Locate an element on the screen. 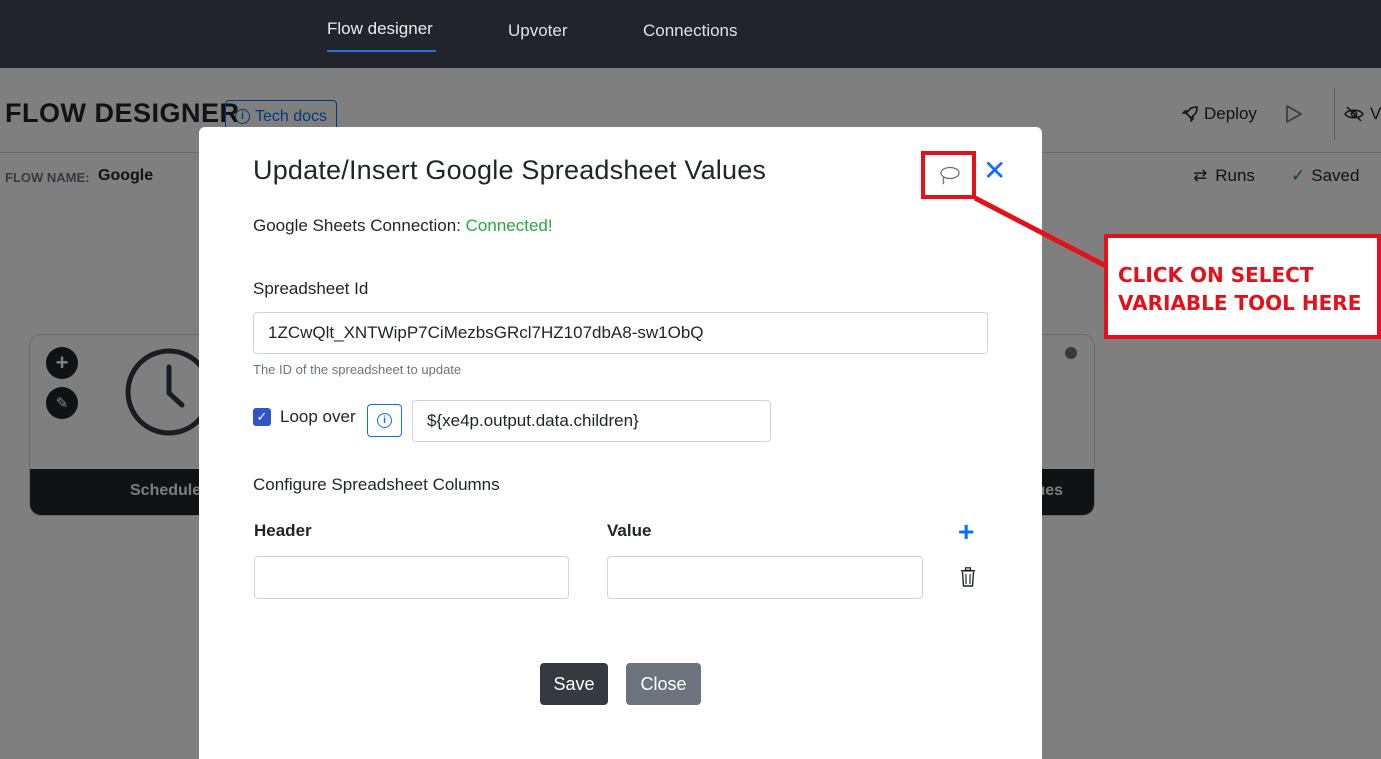 The image size is (1381, 759). loop-over-checkbox: ✓ is located at coordinates (262, 417).